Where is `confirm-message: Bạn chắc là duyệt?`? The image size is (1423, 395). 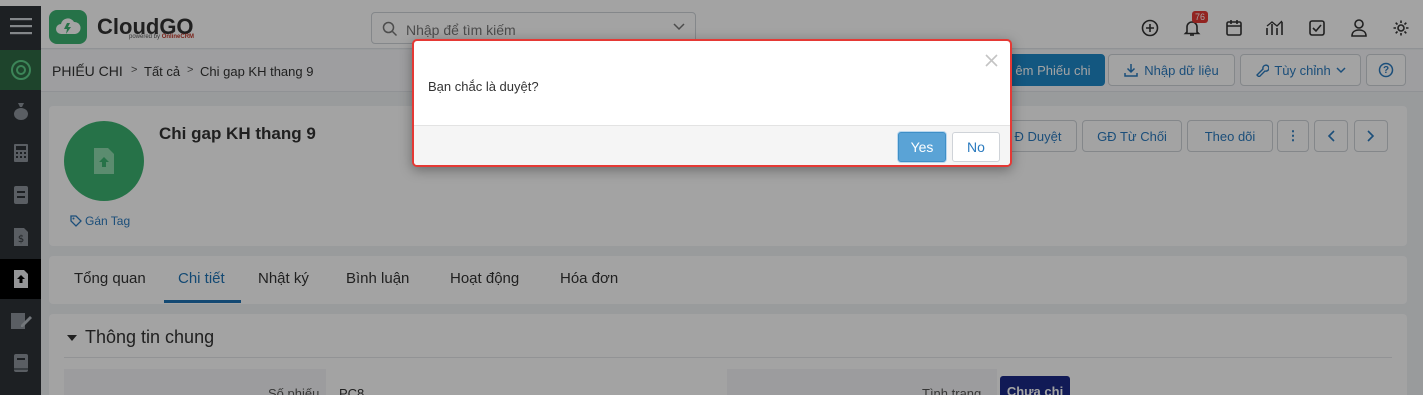
confirm-message: Bạn chắc là duyệt? is located at coordinates (483, 86).